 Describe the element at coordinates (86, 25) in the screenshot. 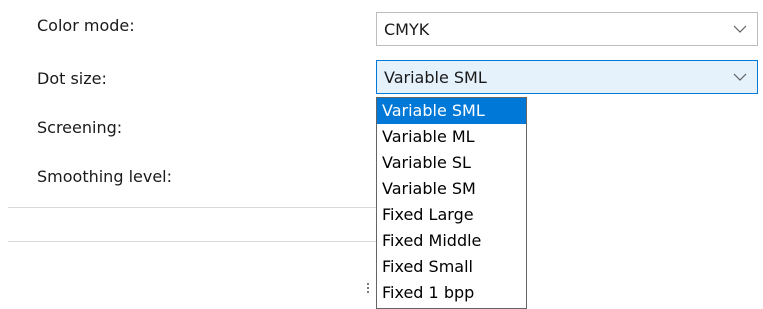

I see `color-mode-label: Color mode:` at that location.